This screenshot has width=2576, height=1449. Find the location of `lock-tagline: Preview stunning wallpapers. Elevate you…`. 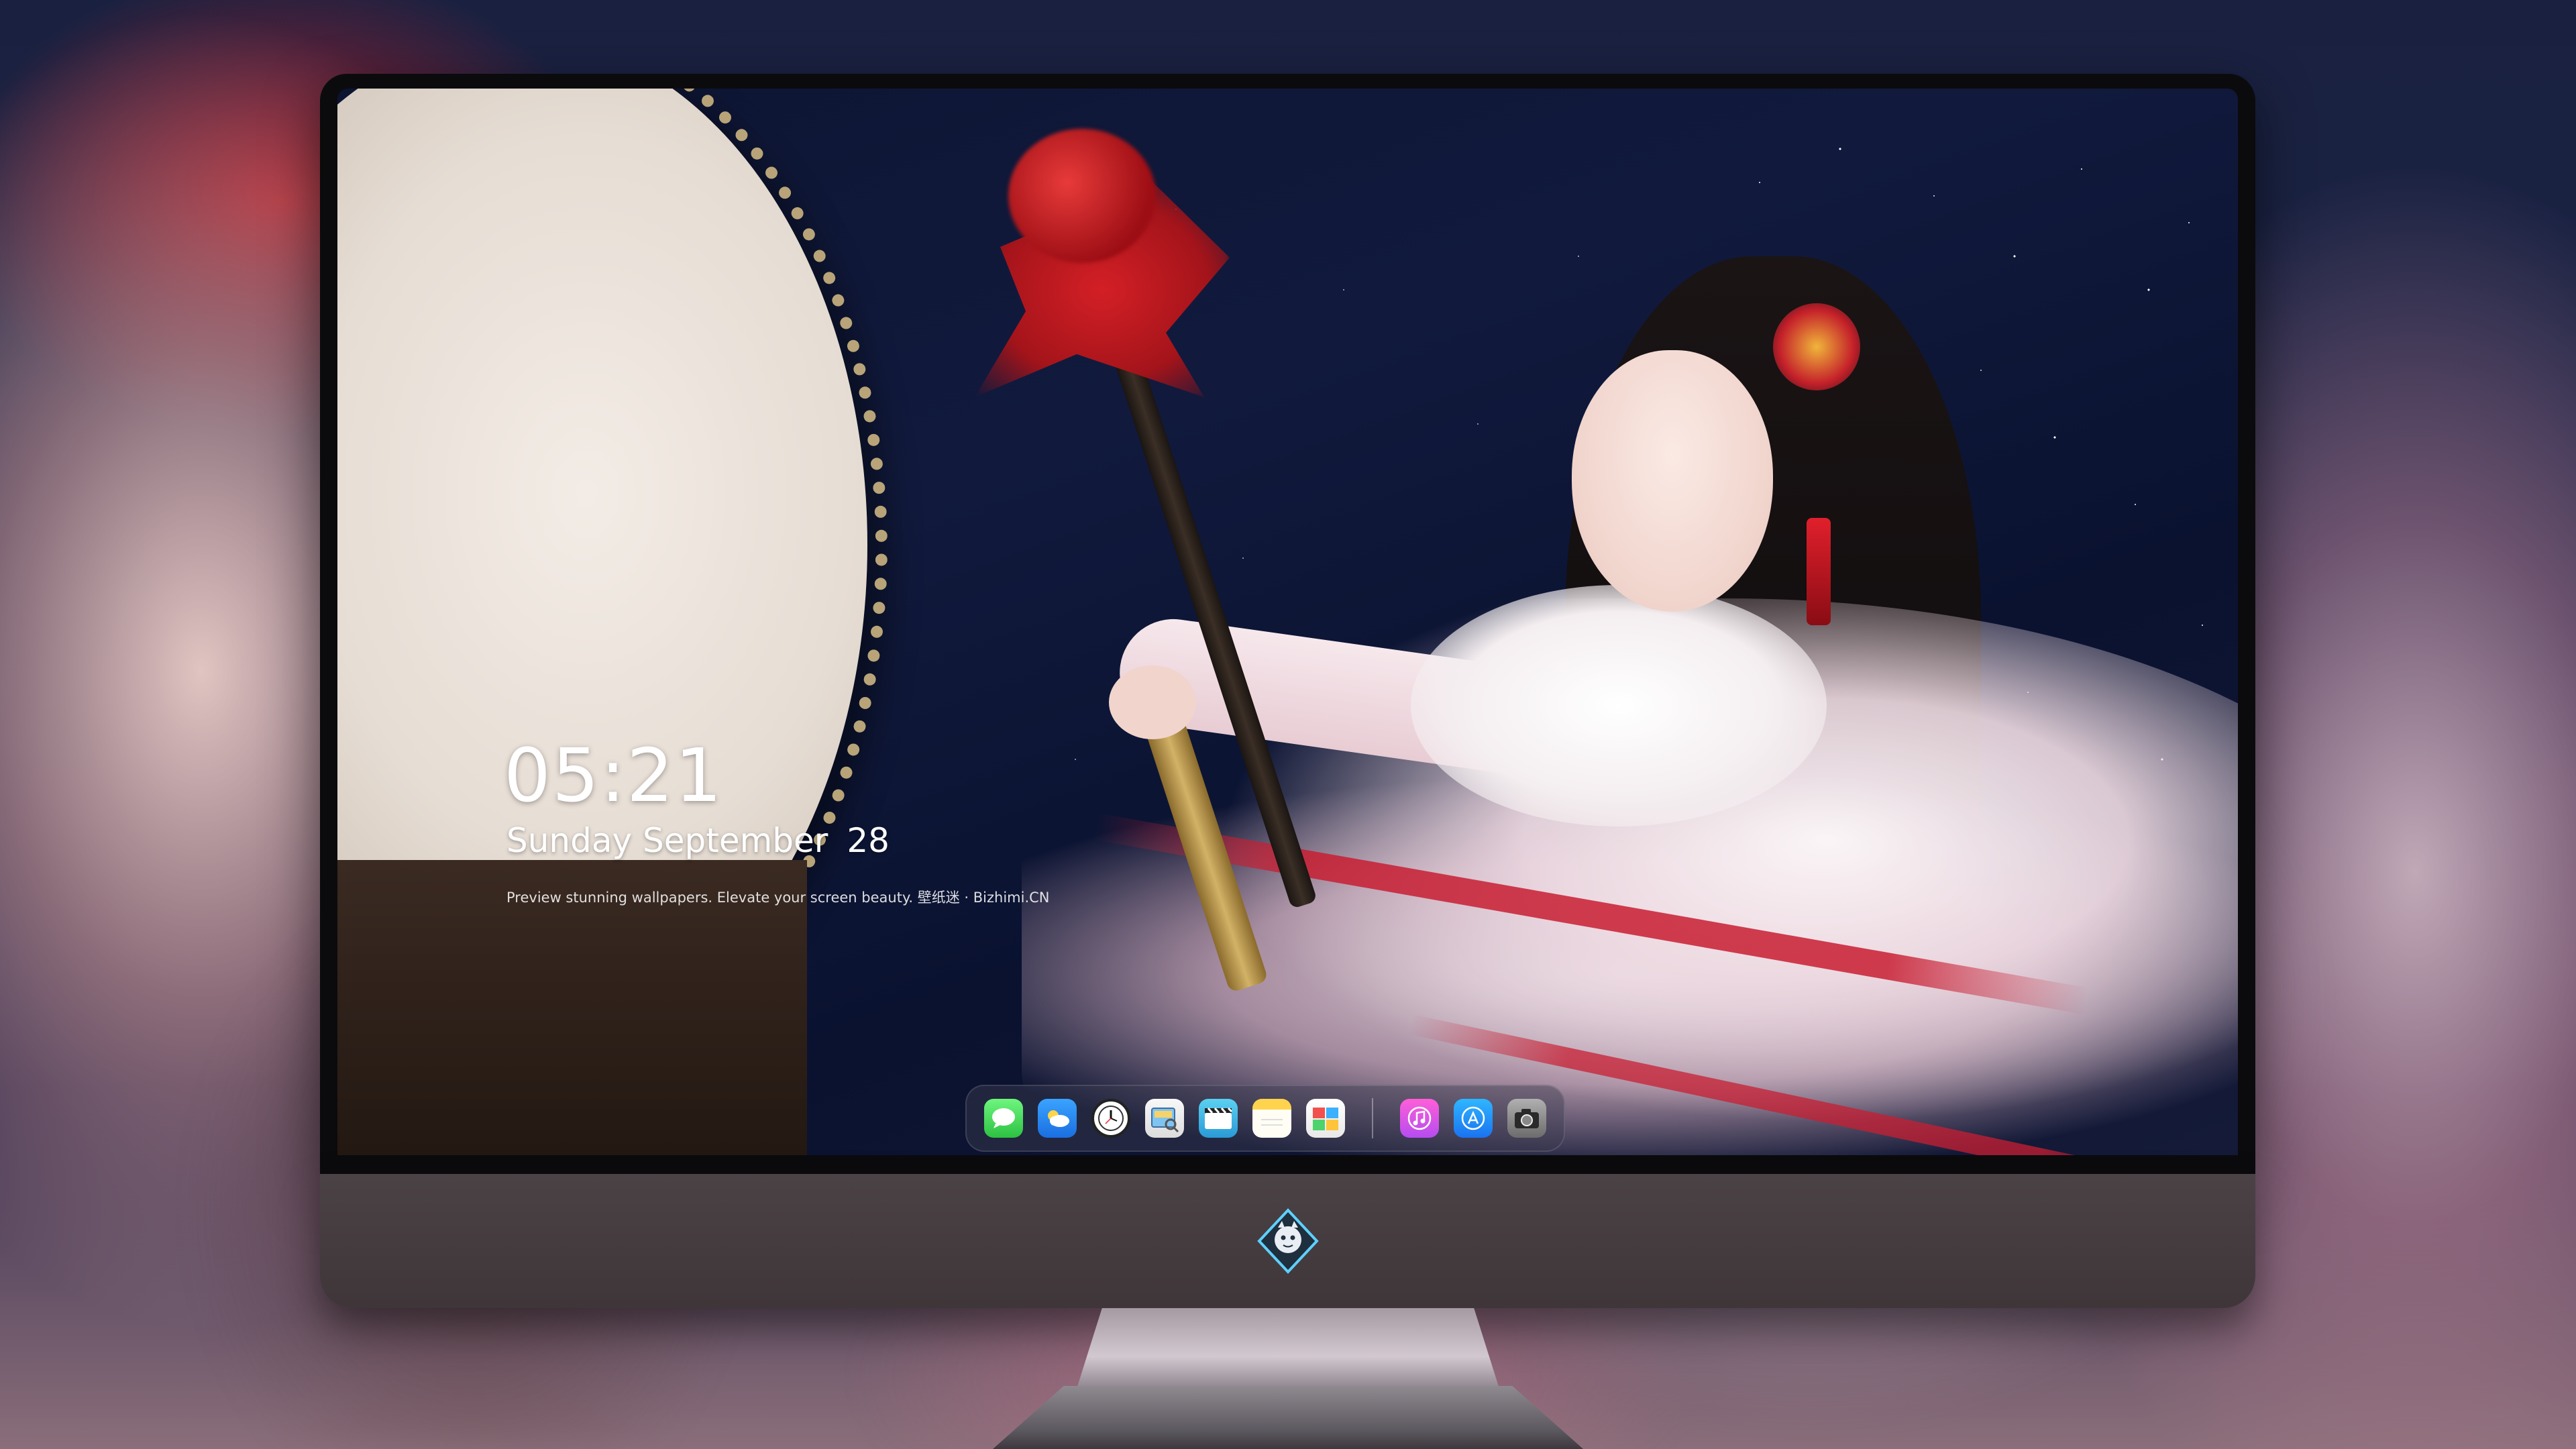

lock-tagline: Preview stunning wallpapers. Elevate you… is located at coordinates (778, 898).